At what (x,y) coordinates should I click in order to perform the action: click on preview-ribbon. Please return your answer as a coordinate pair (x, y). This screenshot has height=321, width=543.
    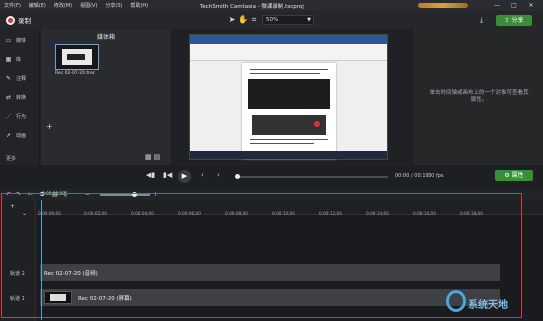
    Looking at the image, I should click on (288, 52).